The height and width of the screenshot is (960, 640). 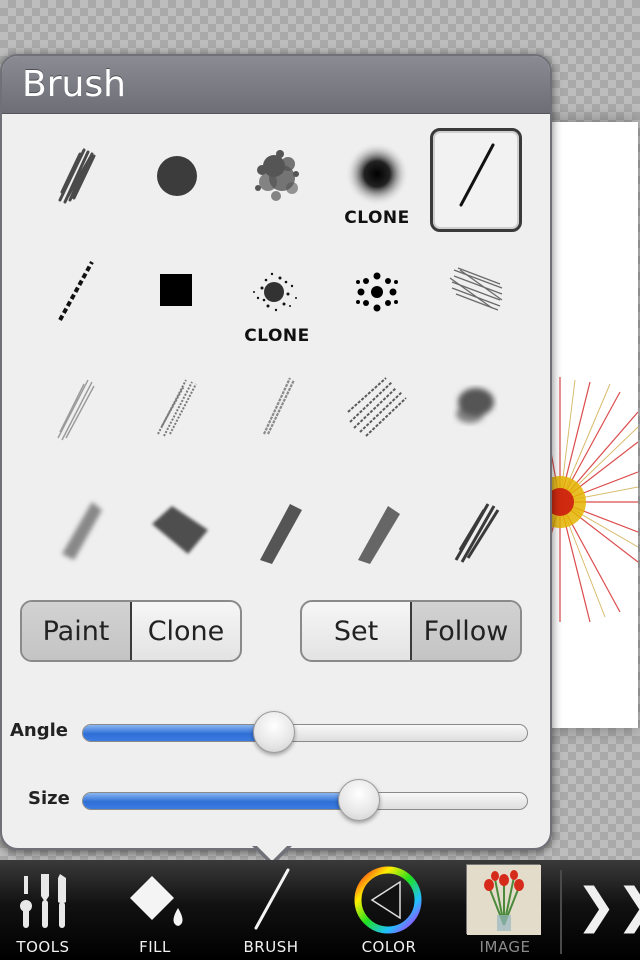 What do you see at coordinates (177, 534) in the screenshot?
I see `ink-wash-brush-icon` at bounding box center [177, 534].